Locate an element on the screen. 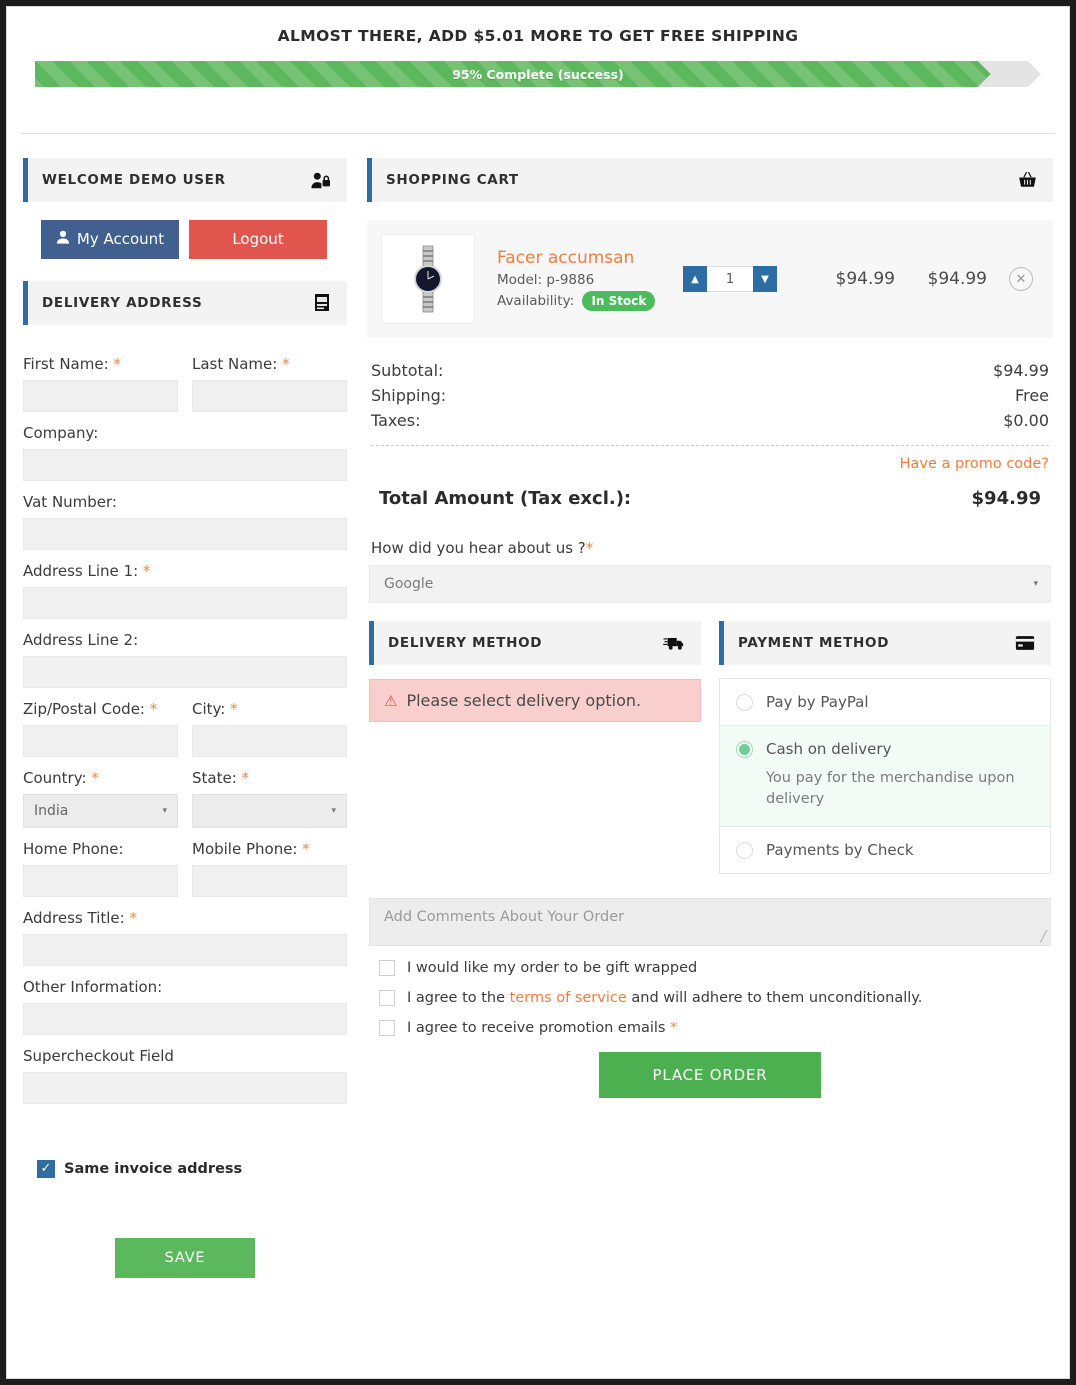 This screenshot has height=1385, width=1076. product-thumbnail is located at coordinates (428, 279).